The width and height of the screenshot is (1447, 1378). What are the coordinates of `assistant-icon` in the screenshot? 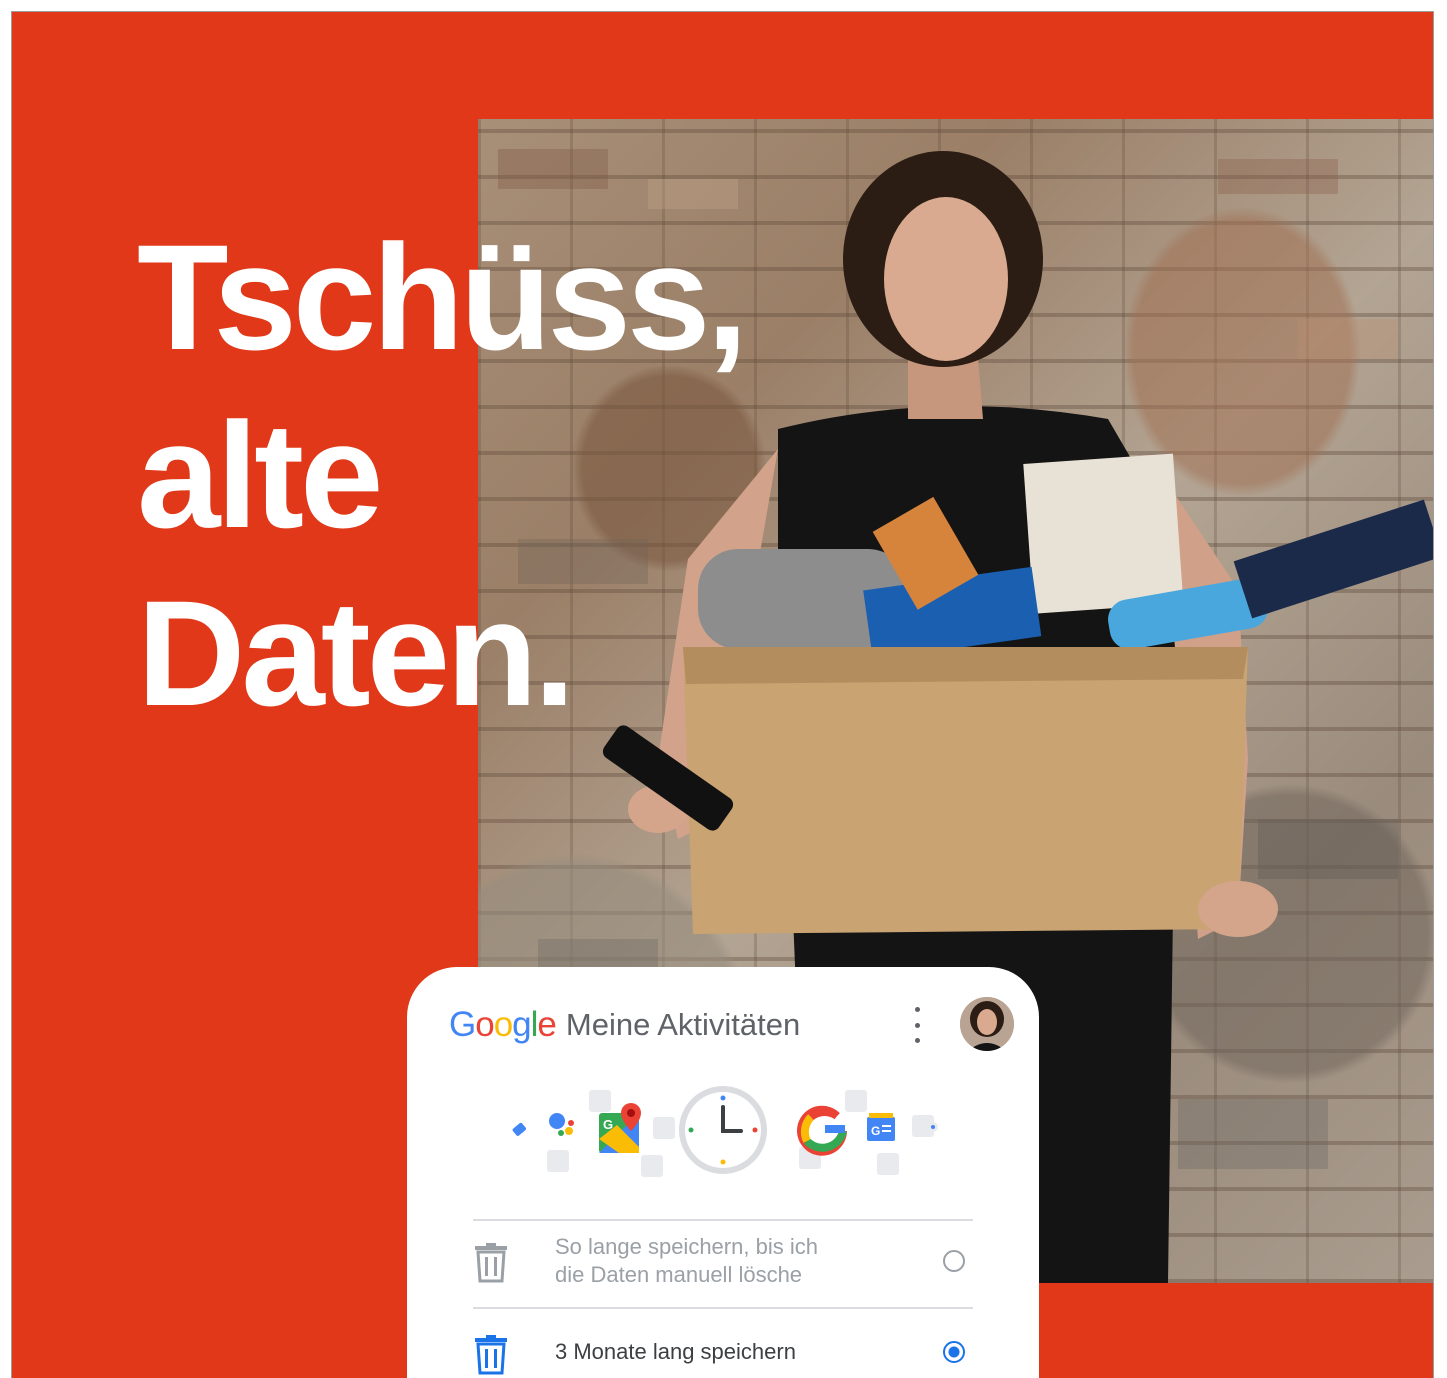 It's located at (561, 1124).